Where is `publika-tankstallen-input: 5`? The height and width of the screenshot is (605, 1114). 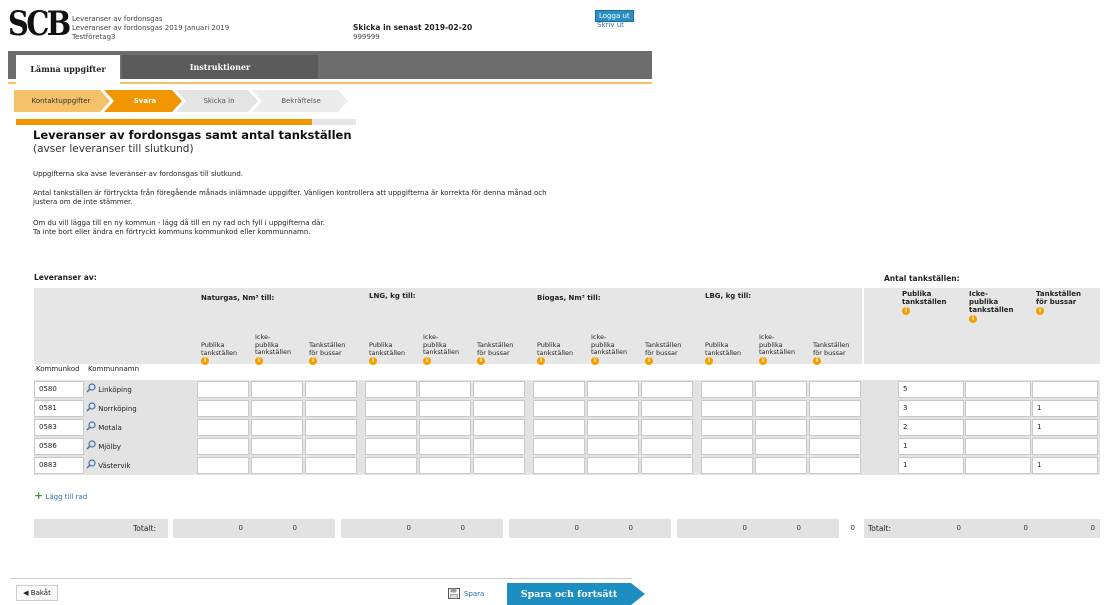 publika-tankstallen-input: 5 is located at coordinates (931, 389).